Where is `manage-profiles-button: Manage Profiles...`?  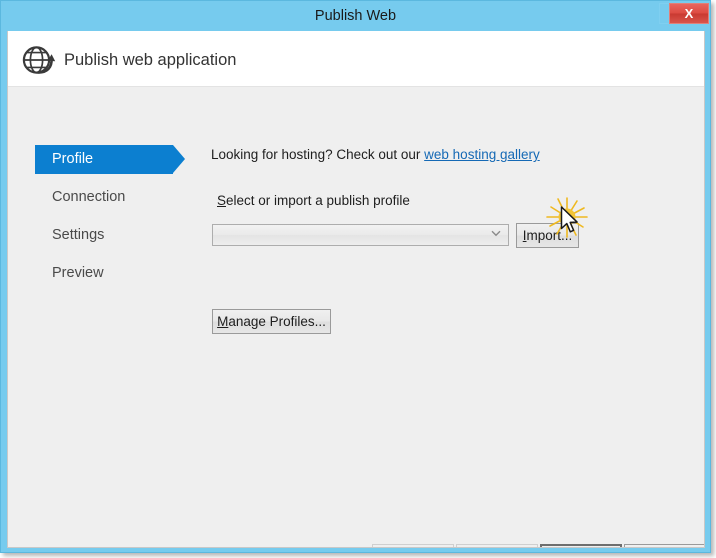 manage-profiles-button: Manage Profiles... is located at coordinates (271, 321).